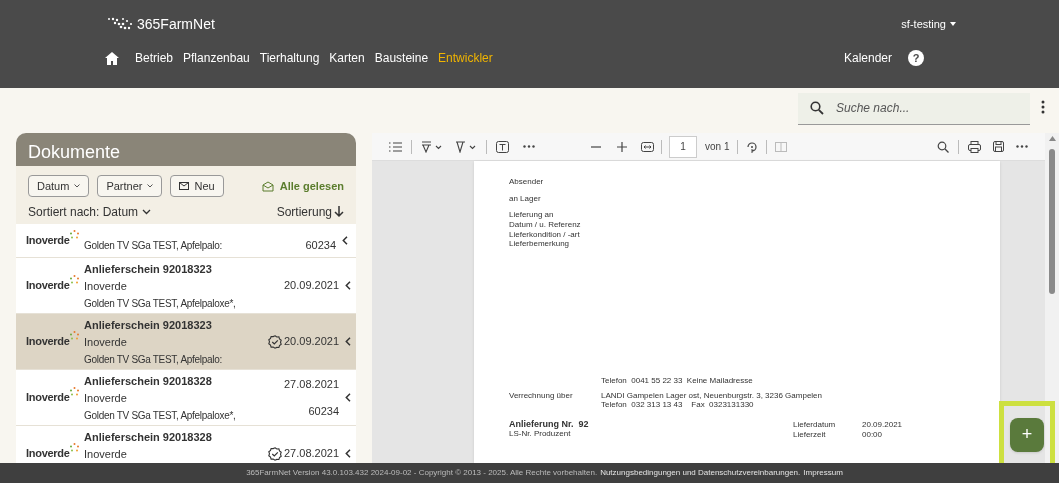 This screenshot has width=1059, height=483. Describe the element at coordinates (540, 433) in the screenshot. I see `document-text: LS-Nr. Produzent` at that location.